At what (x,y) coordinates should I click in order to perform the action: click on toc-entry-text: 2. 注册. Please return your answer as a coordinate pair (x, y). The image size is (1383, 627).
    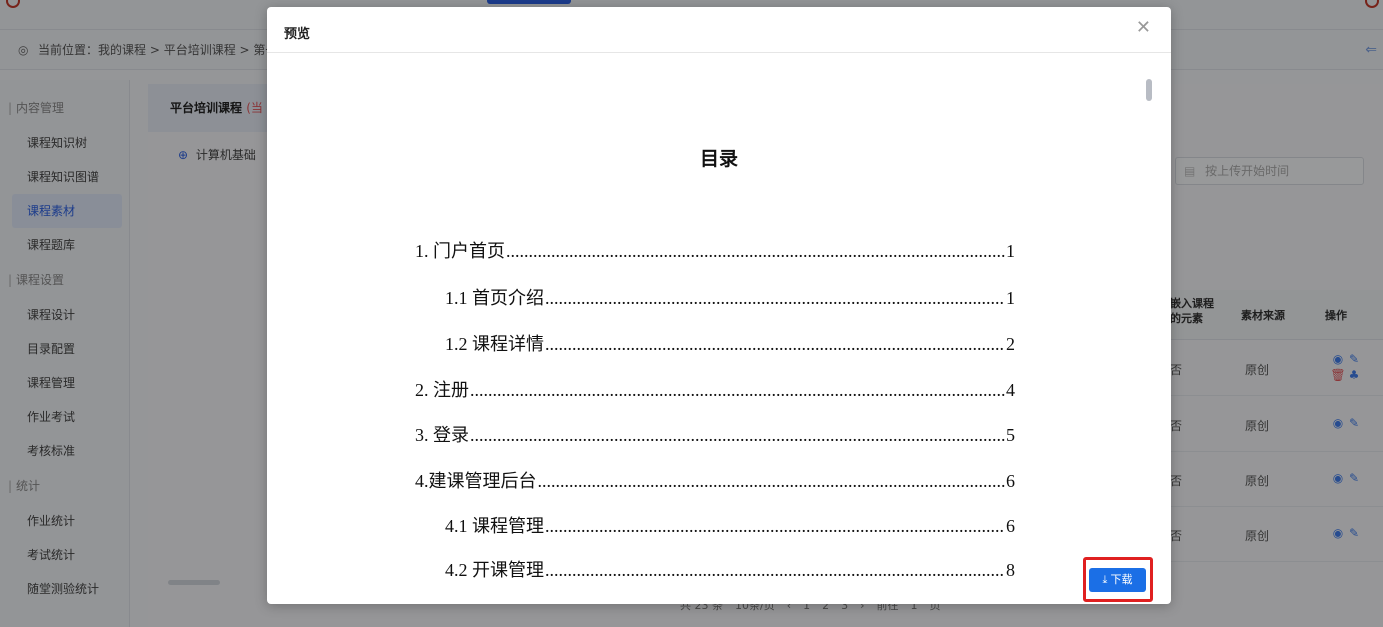
    Looking at the image, I should click on (442, 390).